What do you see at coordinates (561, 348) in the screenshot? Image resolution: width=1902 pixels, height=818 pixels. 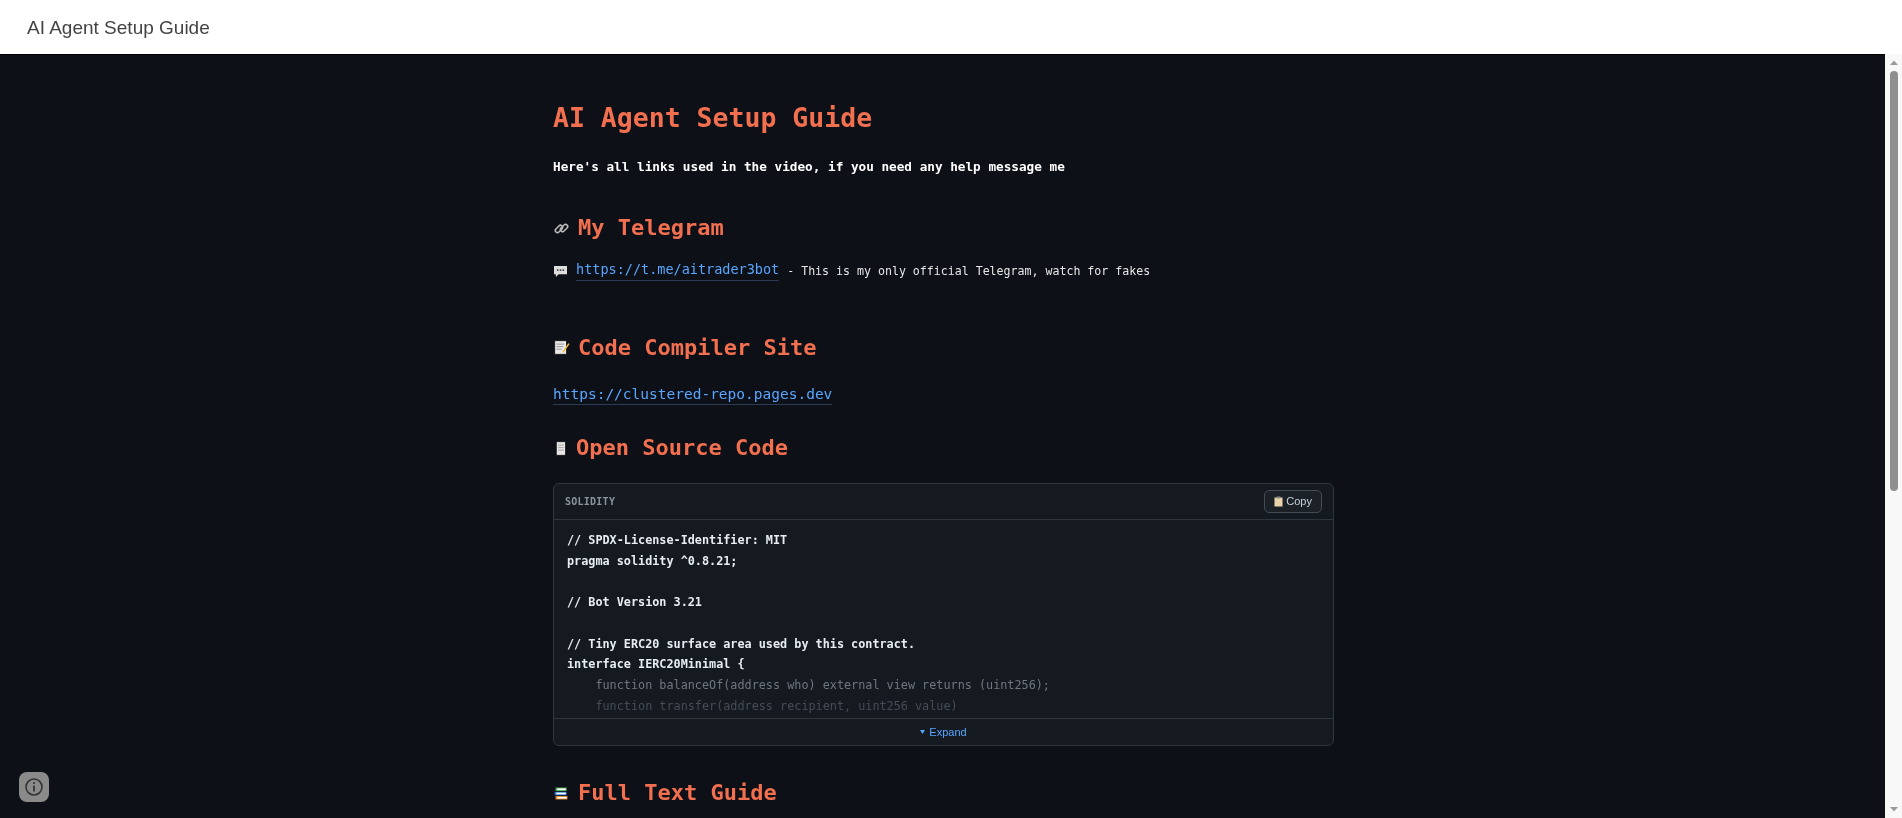 I see `memo-icon` at bounding box center [561, 348].